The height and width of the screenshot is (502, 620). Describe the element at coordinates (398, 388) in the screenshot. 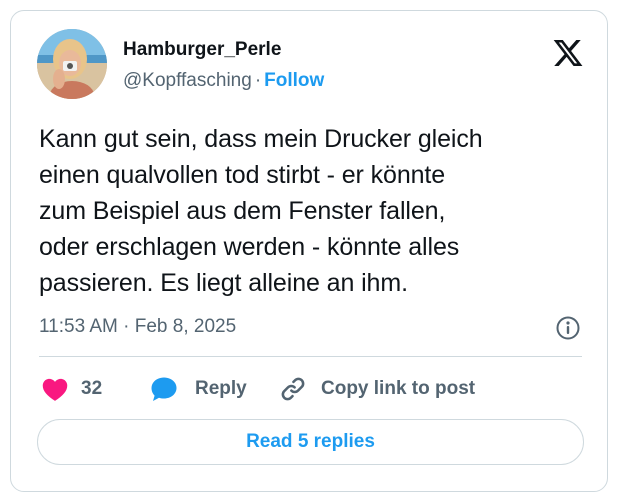

I see `copy-link-label: Copy link to post` at that location.